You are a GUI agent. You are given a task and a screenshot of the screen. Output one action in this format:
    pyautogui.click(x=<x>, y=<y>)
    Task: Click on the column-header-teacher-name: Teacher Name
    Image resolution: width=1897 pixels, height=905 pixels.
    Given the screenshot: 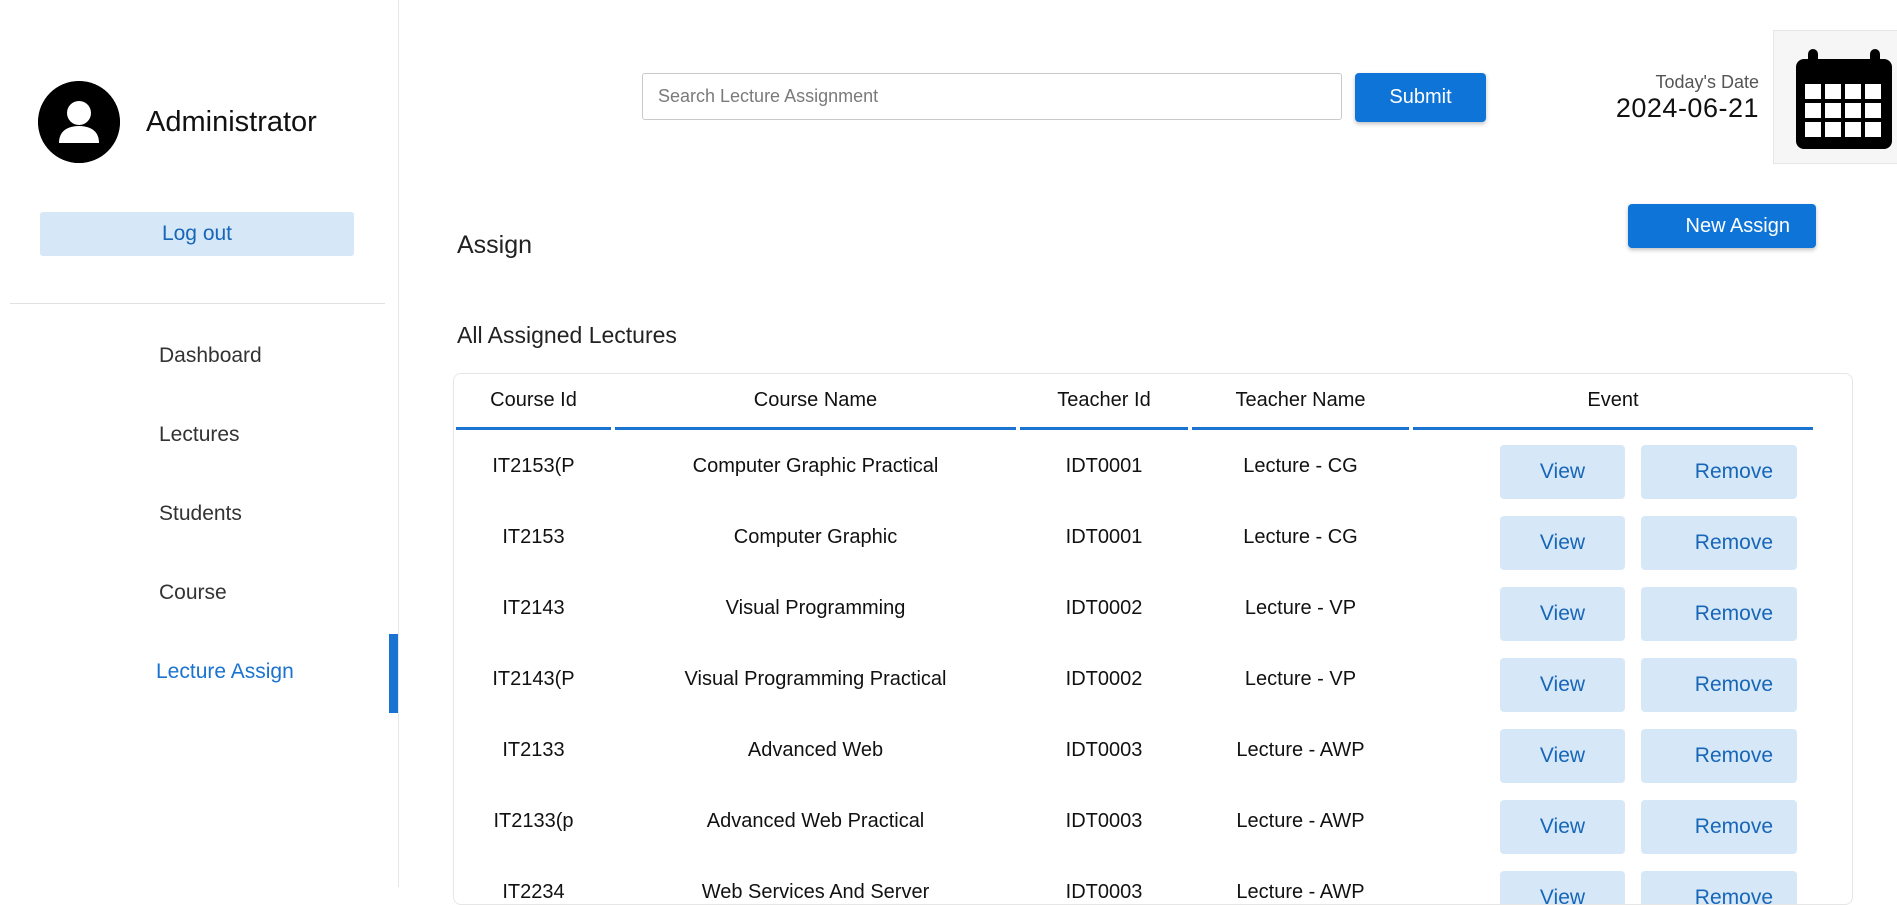 What is the action you would take?
    pyautogui.click(x=1300, y=402)
    